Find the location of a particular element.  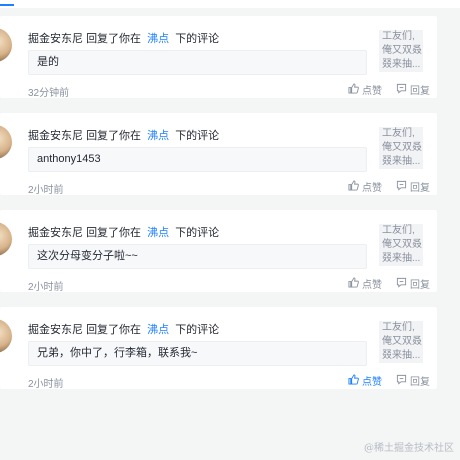

timestamp: 32分钟前 is located at coordinates (49, 93).